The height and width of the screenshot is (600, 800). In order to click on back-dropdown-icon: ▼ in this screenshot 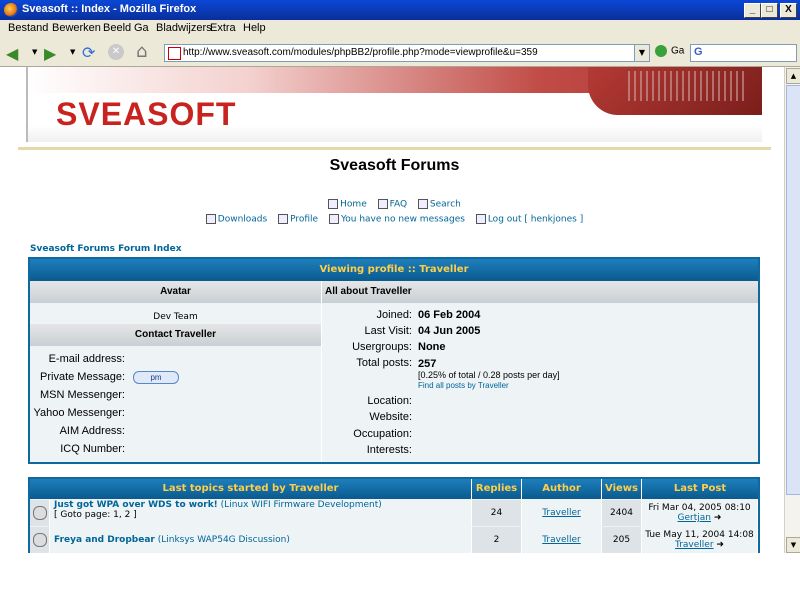, I will do `click(34, 52)`.